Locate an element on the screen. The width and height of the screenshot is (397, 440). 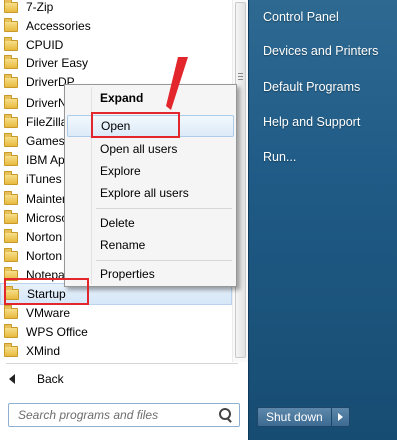
menu-item-label: Delete is located at coordinates (117, 223).